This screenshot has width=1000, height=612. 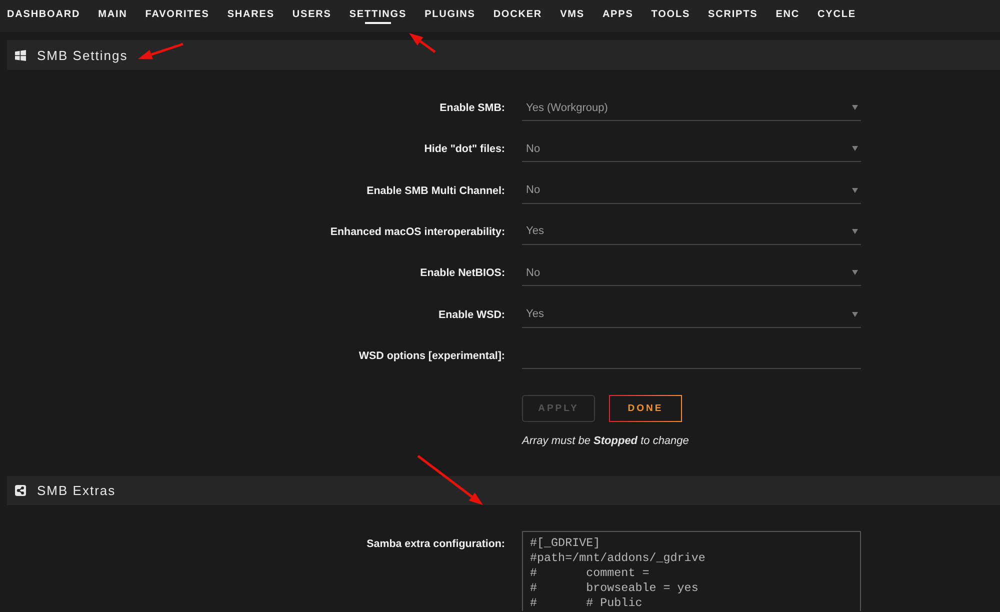 I want to click on field-label: Enable SMB:, so click(x=472, y=108).